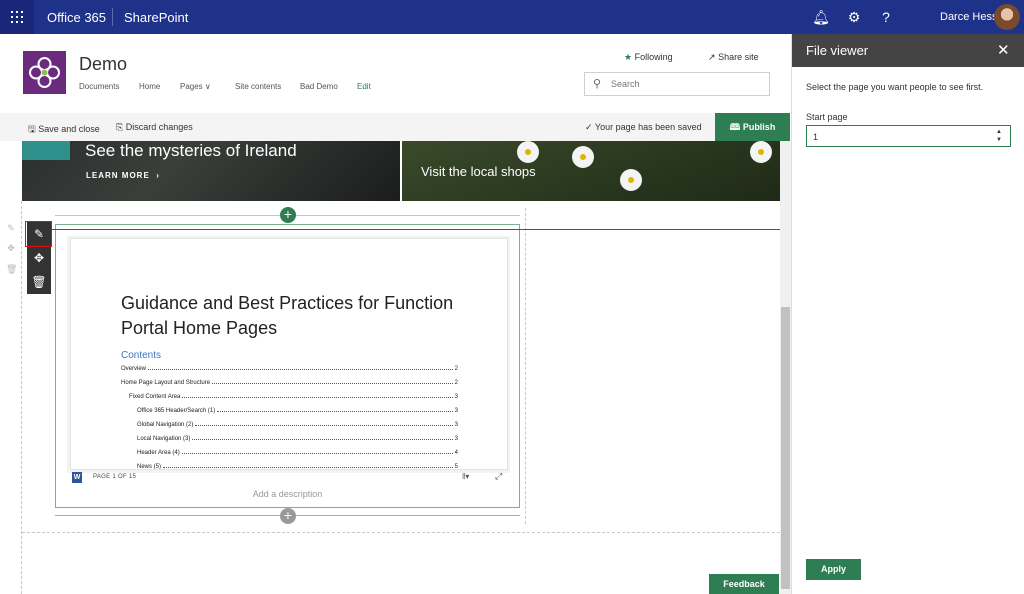 This screenshot has width=1024, height=594. I want to click on discard-icon: ⎘, so click(120, 127).